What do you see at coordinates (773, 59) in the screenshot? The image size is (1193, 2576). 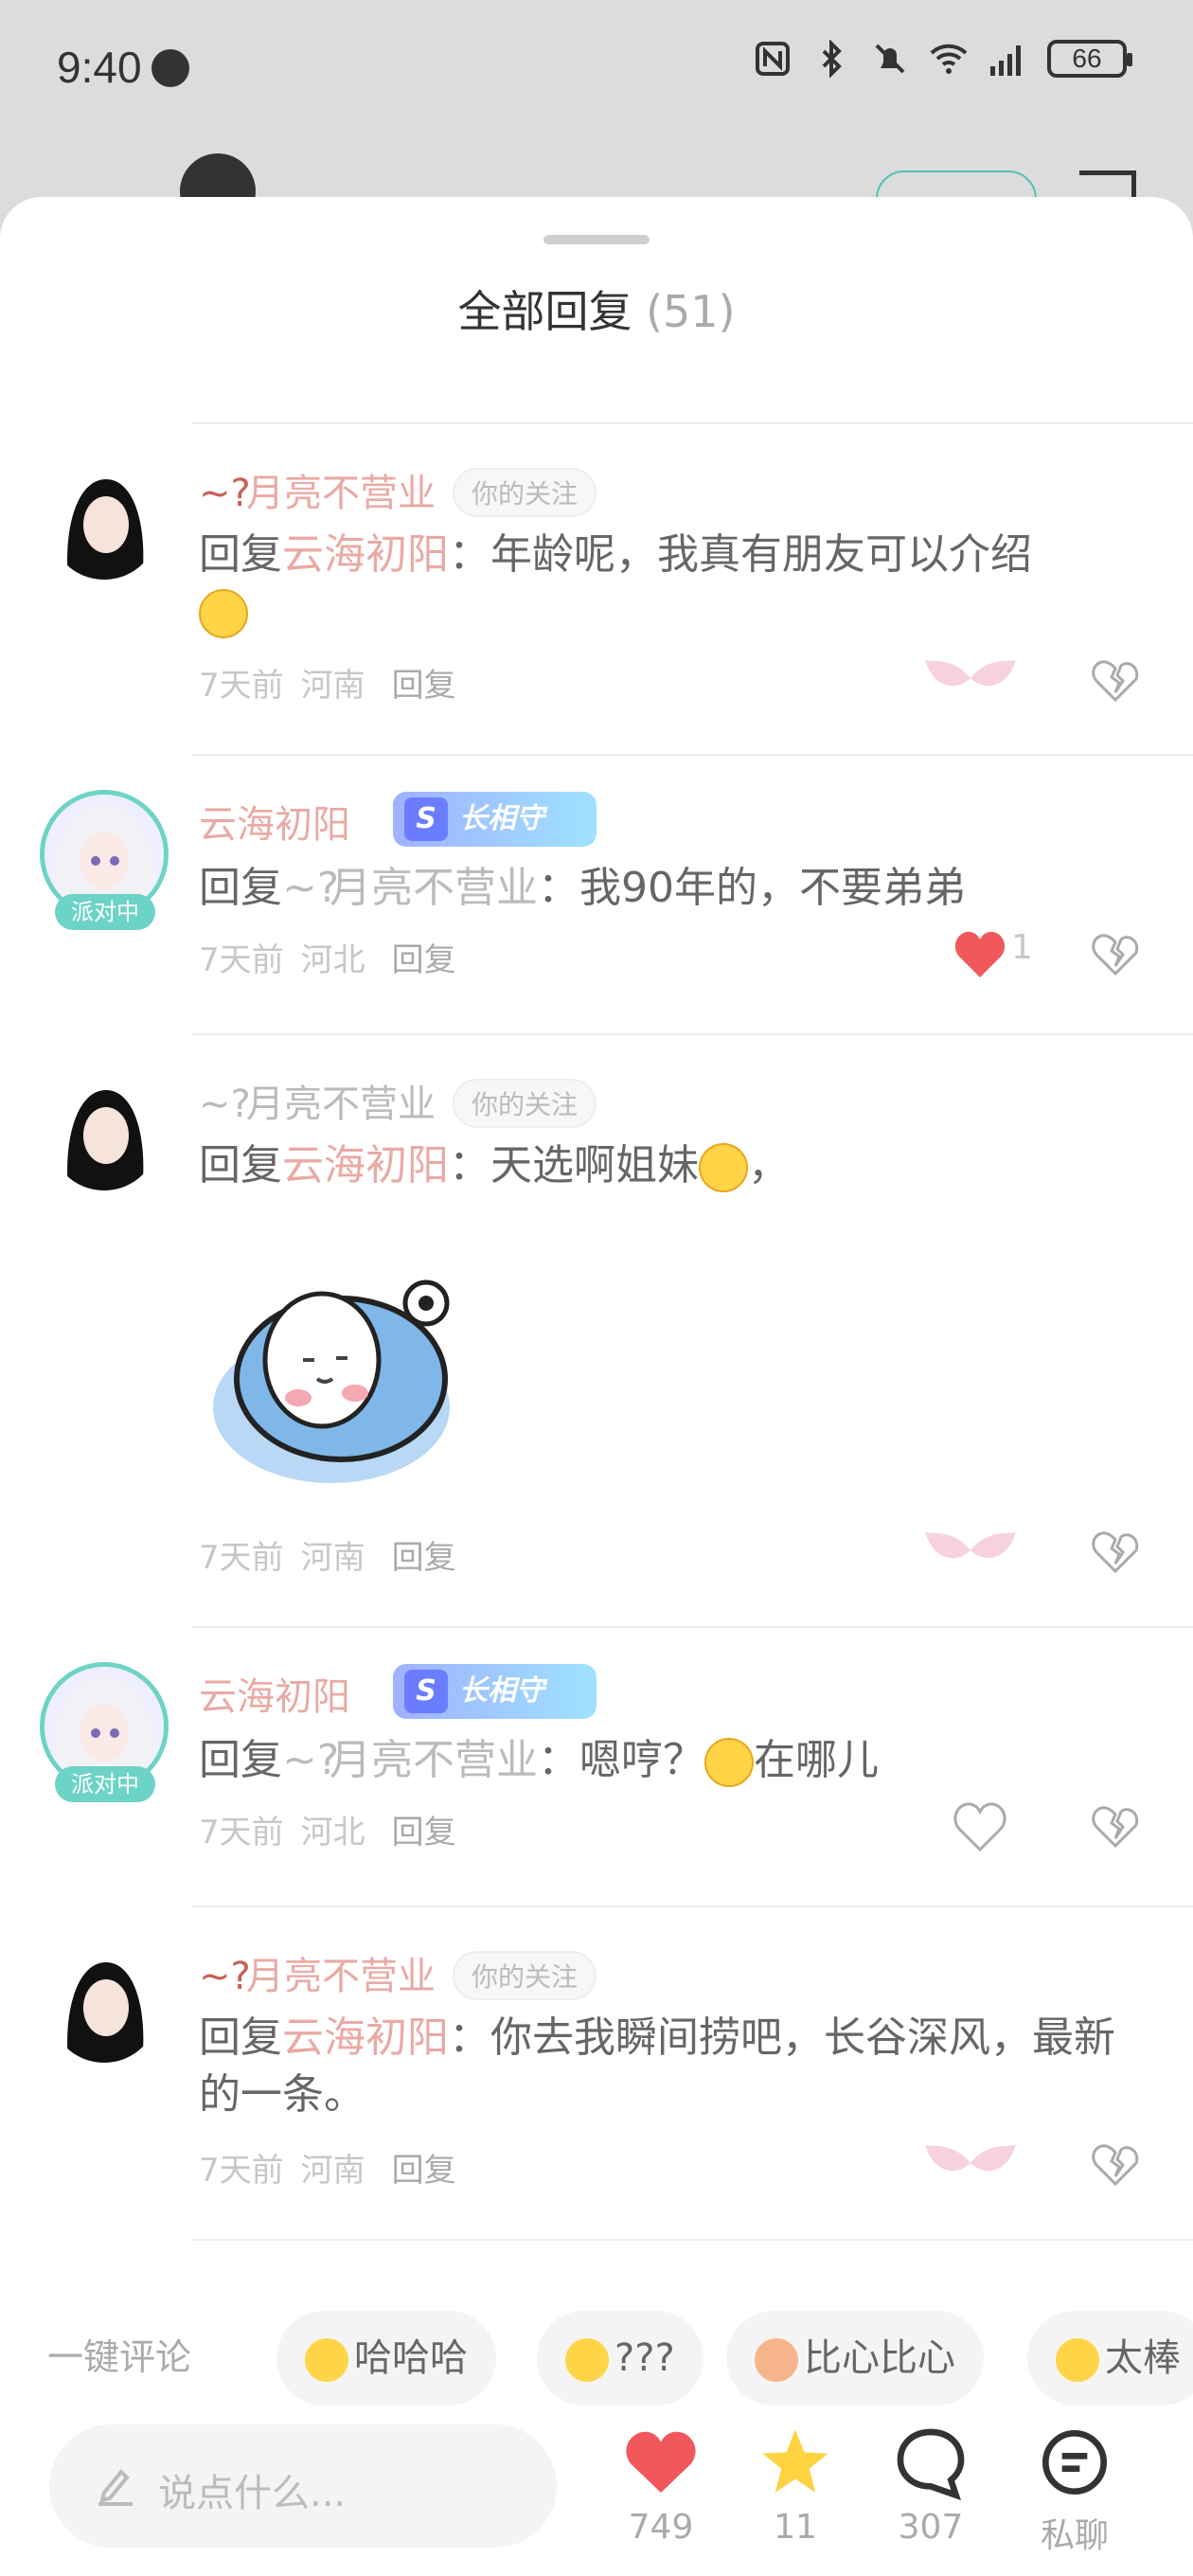 I see `nfc-icon` at bounding box center [773, 59].